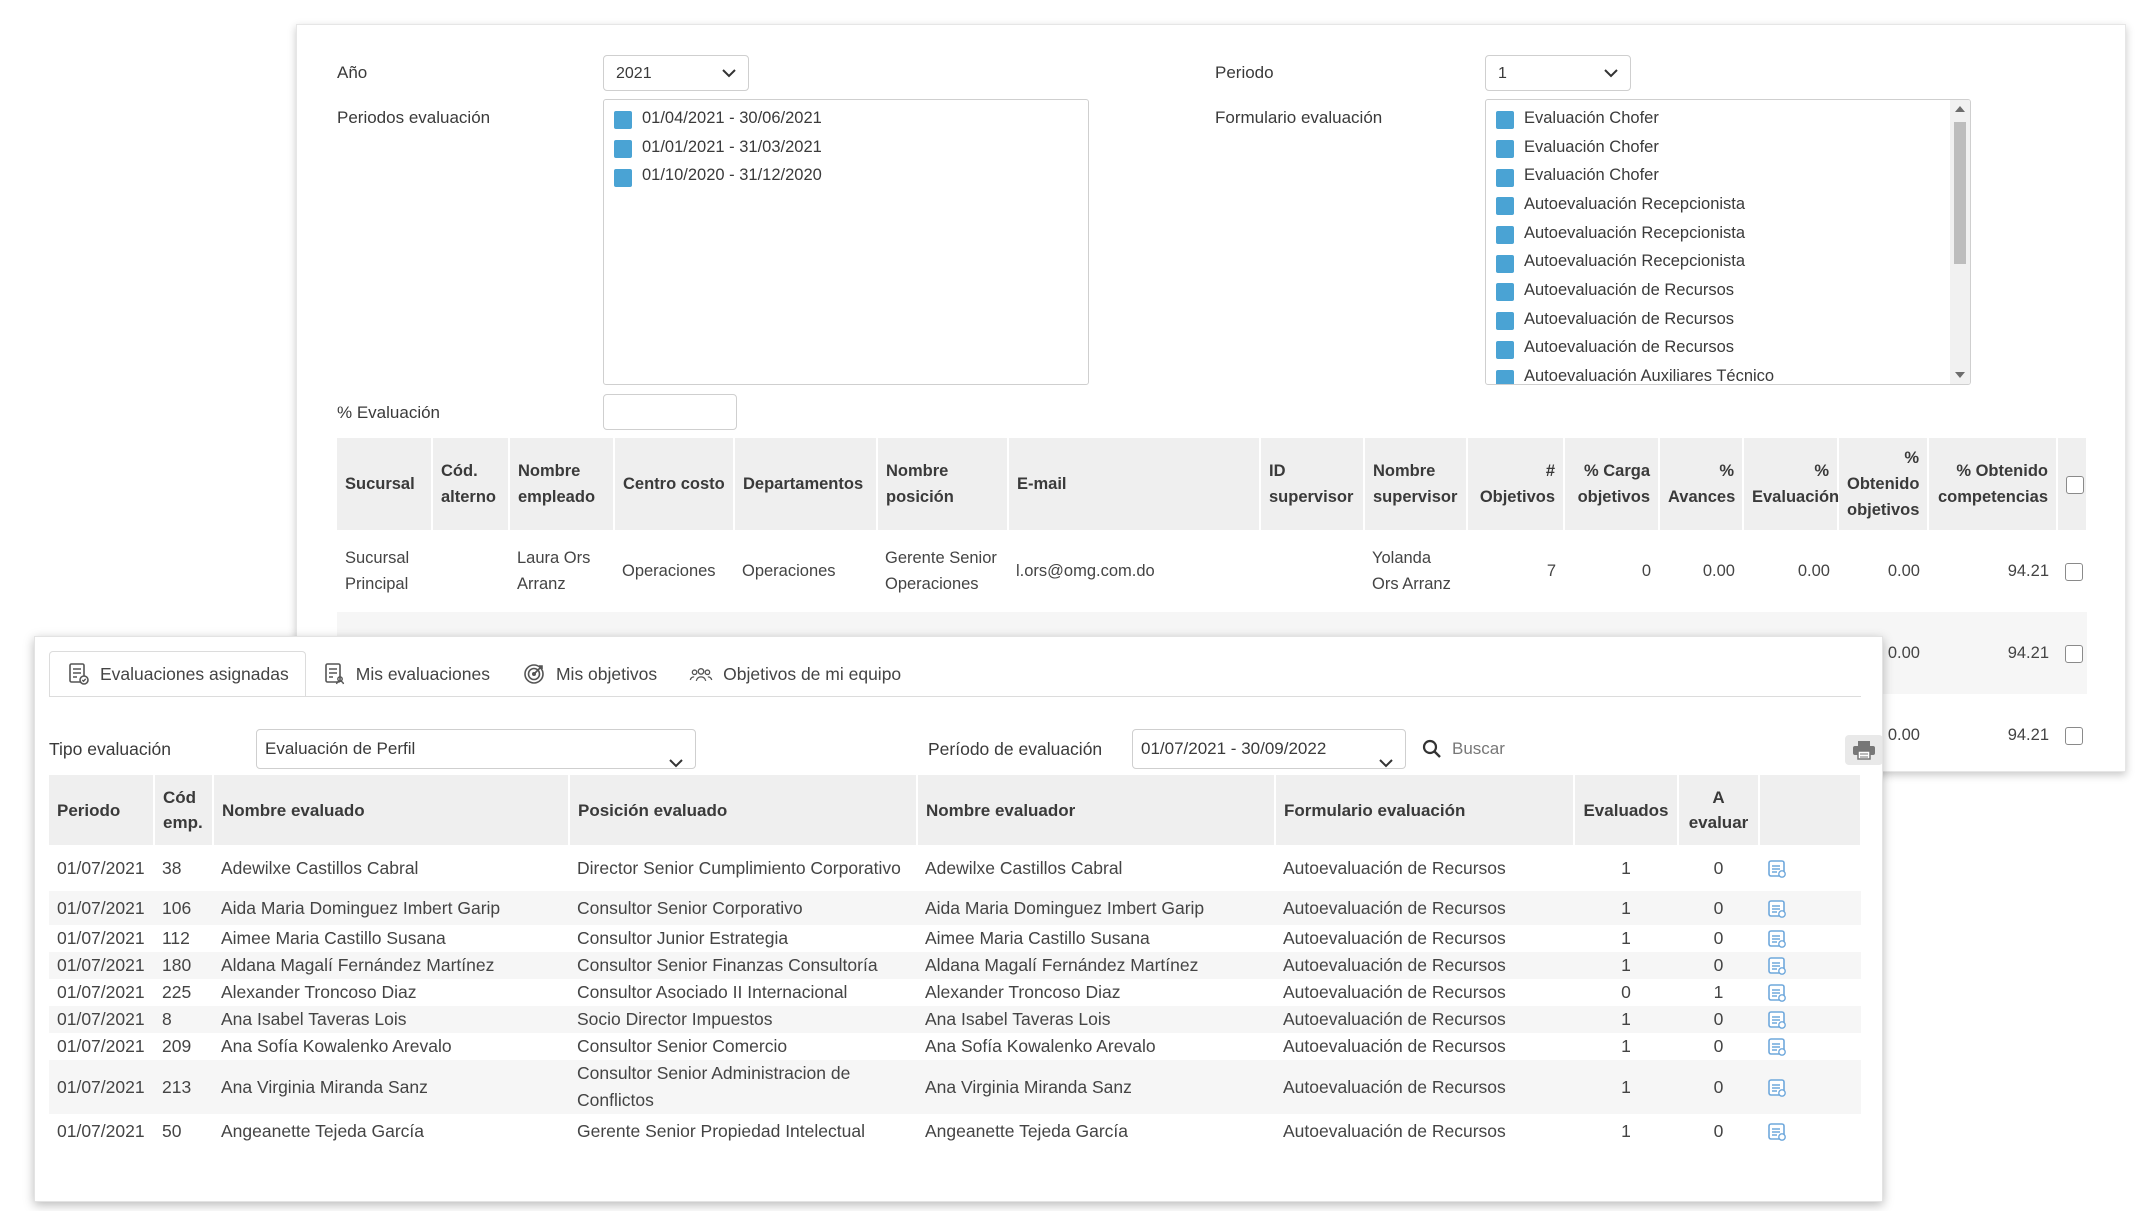 The height and width of the screenshot is (1211, 2144). Describe the element at coordinates (1626, 810) in the screenshot. I see `column-header: Evaluados` at that location.